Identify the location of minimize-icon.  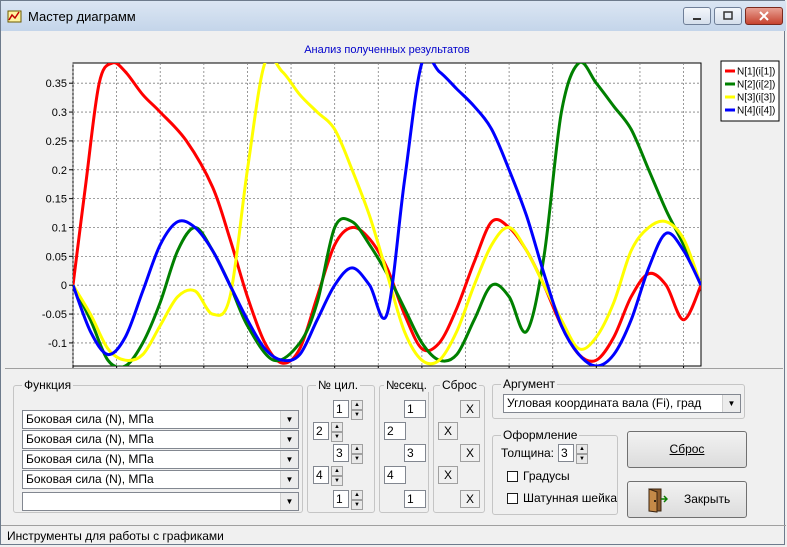
(697, 19).